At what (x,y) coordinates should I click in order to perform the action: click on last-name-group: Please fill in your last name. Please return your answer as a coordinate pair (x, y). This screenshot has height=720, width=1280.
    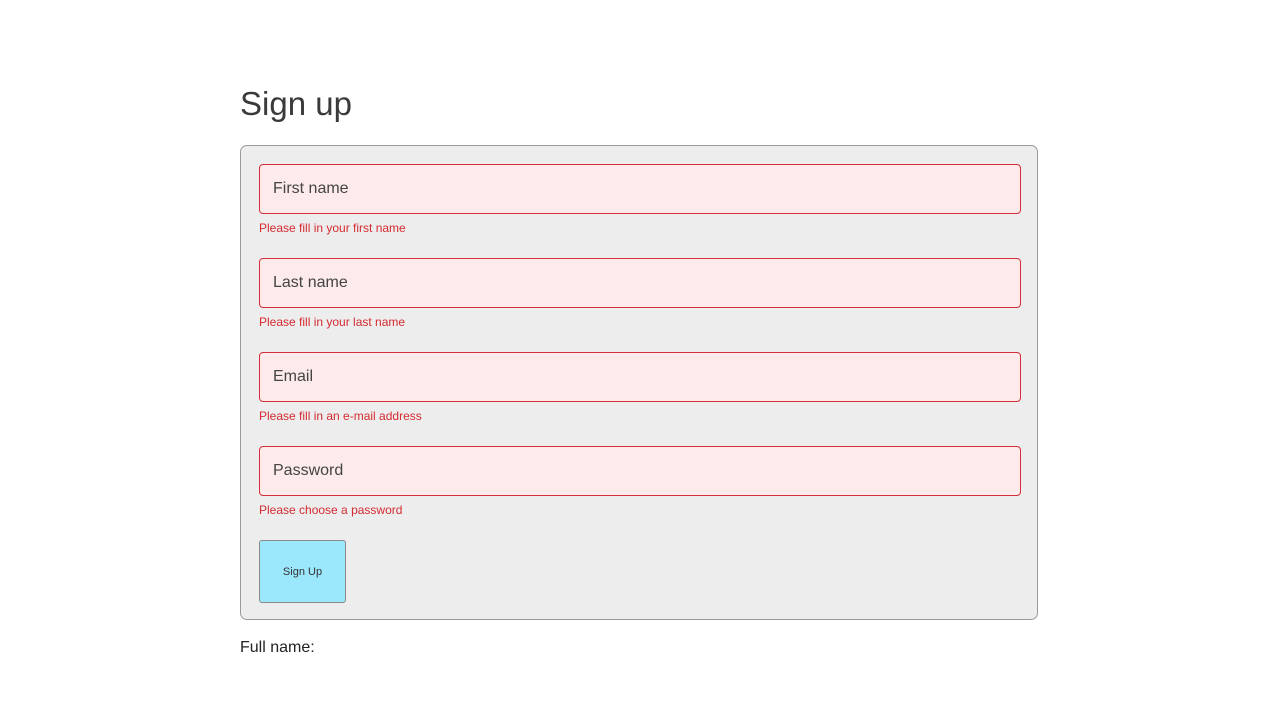
    Looking at the image, I should click on (640, 293).